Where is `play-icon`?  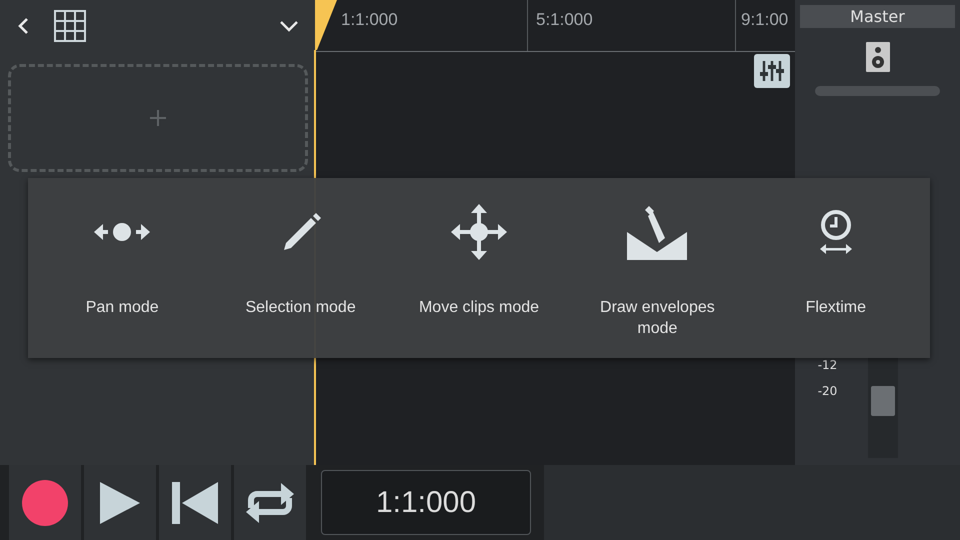 play-icon is located at coordinates (120, 503).